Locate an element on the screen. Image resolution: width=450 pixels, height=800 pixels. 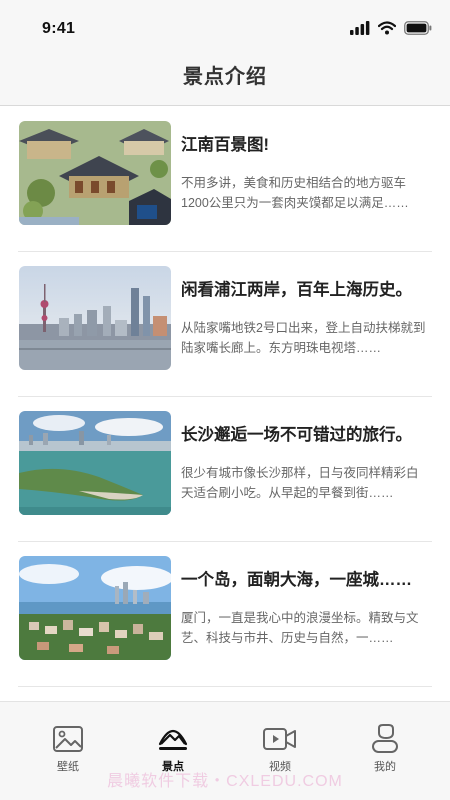
status-icons is located at coordinates (391, 28).